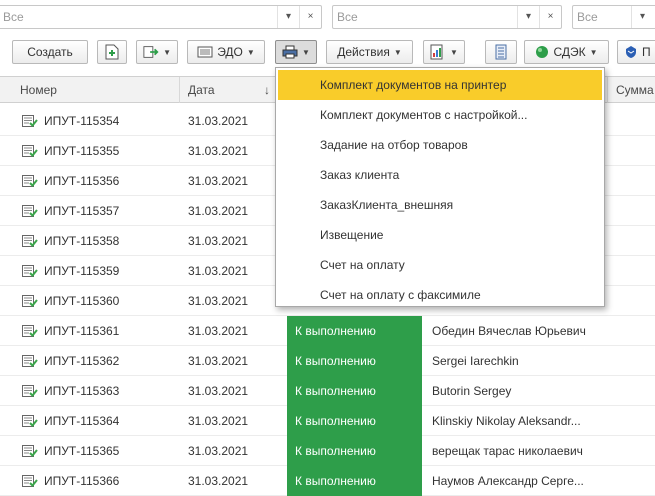  Describe the element at coordinates (542, 52) in the screenshot. I see `cdek-icon` at that location.